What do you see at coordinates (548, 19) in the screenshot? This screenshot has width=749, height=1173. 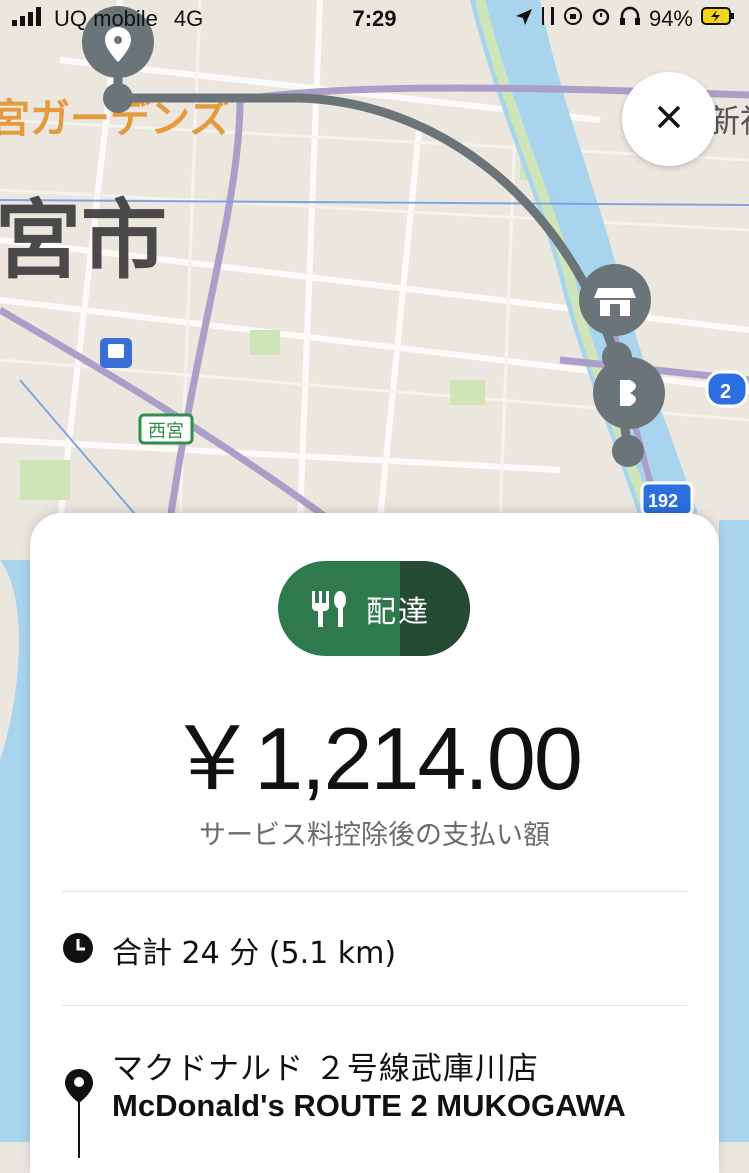 I see `fork-knife-icon` at bounding box center [548, 19].